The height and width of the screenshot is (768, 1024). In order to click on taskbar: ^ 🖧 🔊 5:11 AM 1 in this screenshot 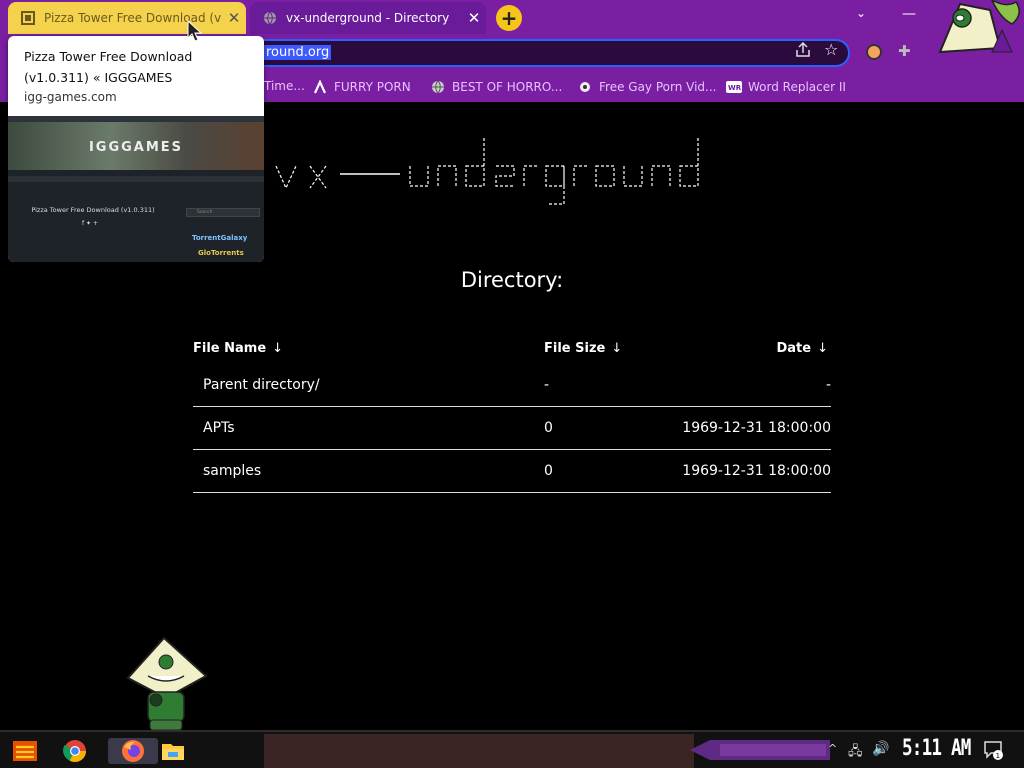, I will do `click(512, 749)`.